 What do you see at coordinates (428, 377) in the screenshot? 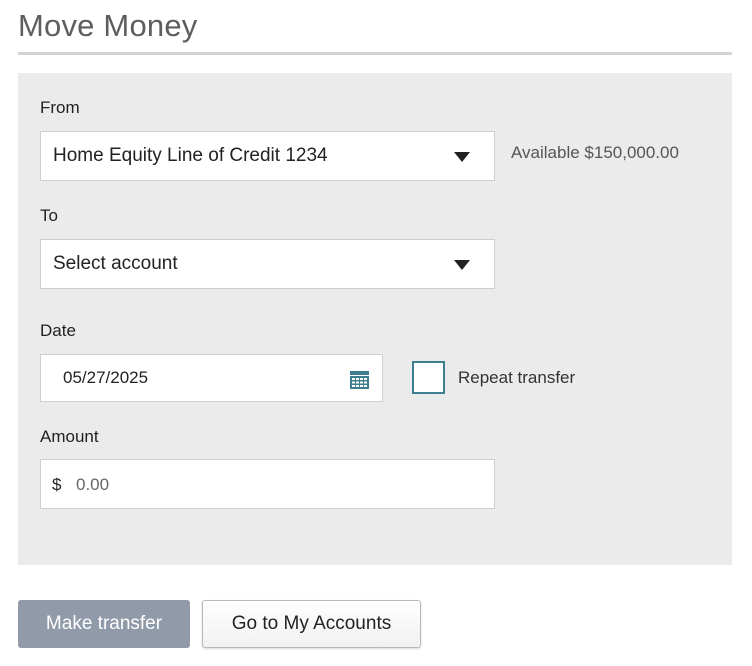
I see `repeat-transfer-checkbox` at bounding box center [428, 377].